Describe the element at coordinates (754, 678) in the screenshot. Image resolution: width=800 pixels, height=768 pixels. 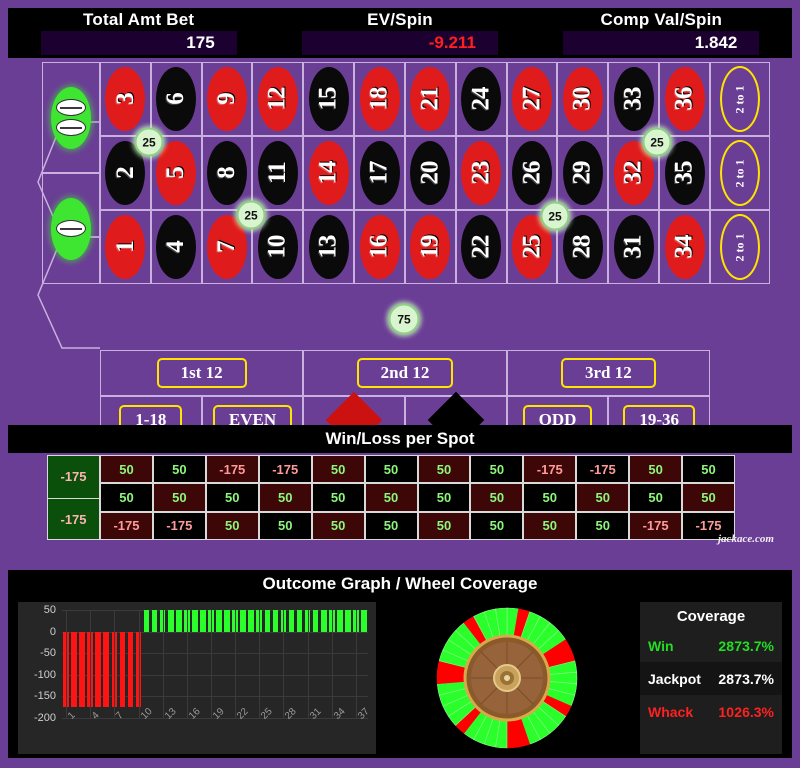
I see `coverage-percent: 73.7%` at that location.